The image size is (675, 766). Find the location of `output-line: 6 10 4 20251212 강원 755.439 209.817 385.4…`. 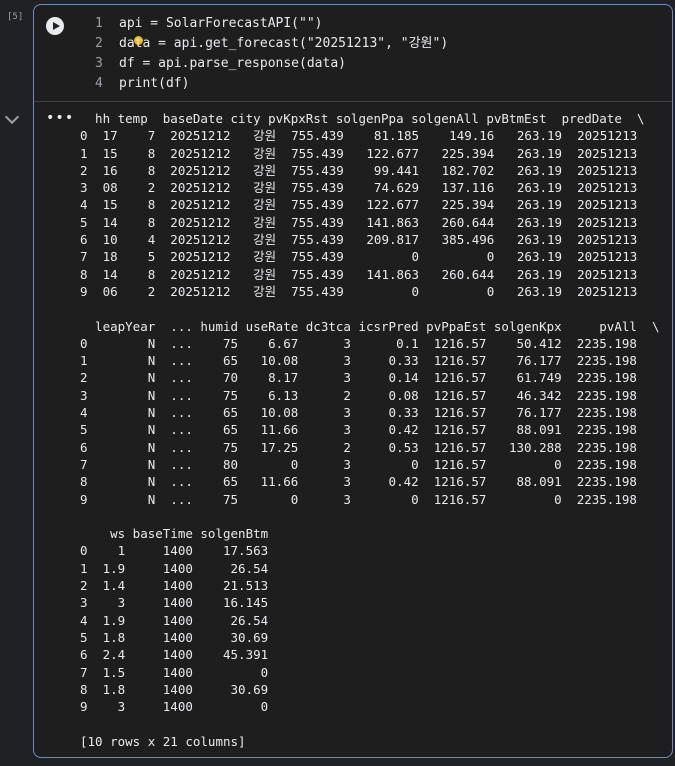

output-line: 6 10 4 20251212 강원 755.439 209.817 385.4… is located at coordinates (359, 240).